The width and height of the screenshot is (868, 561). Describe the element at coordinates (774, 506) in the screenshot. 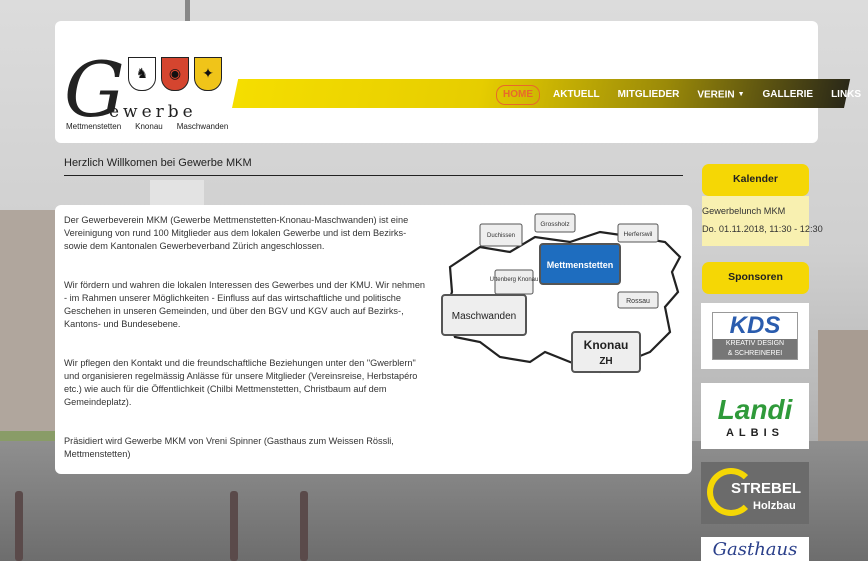

I see `sponsor-tagline: Holzbau` at that location.